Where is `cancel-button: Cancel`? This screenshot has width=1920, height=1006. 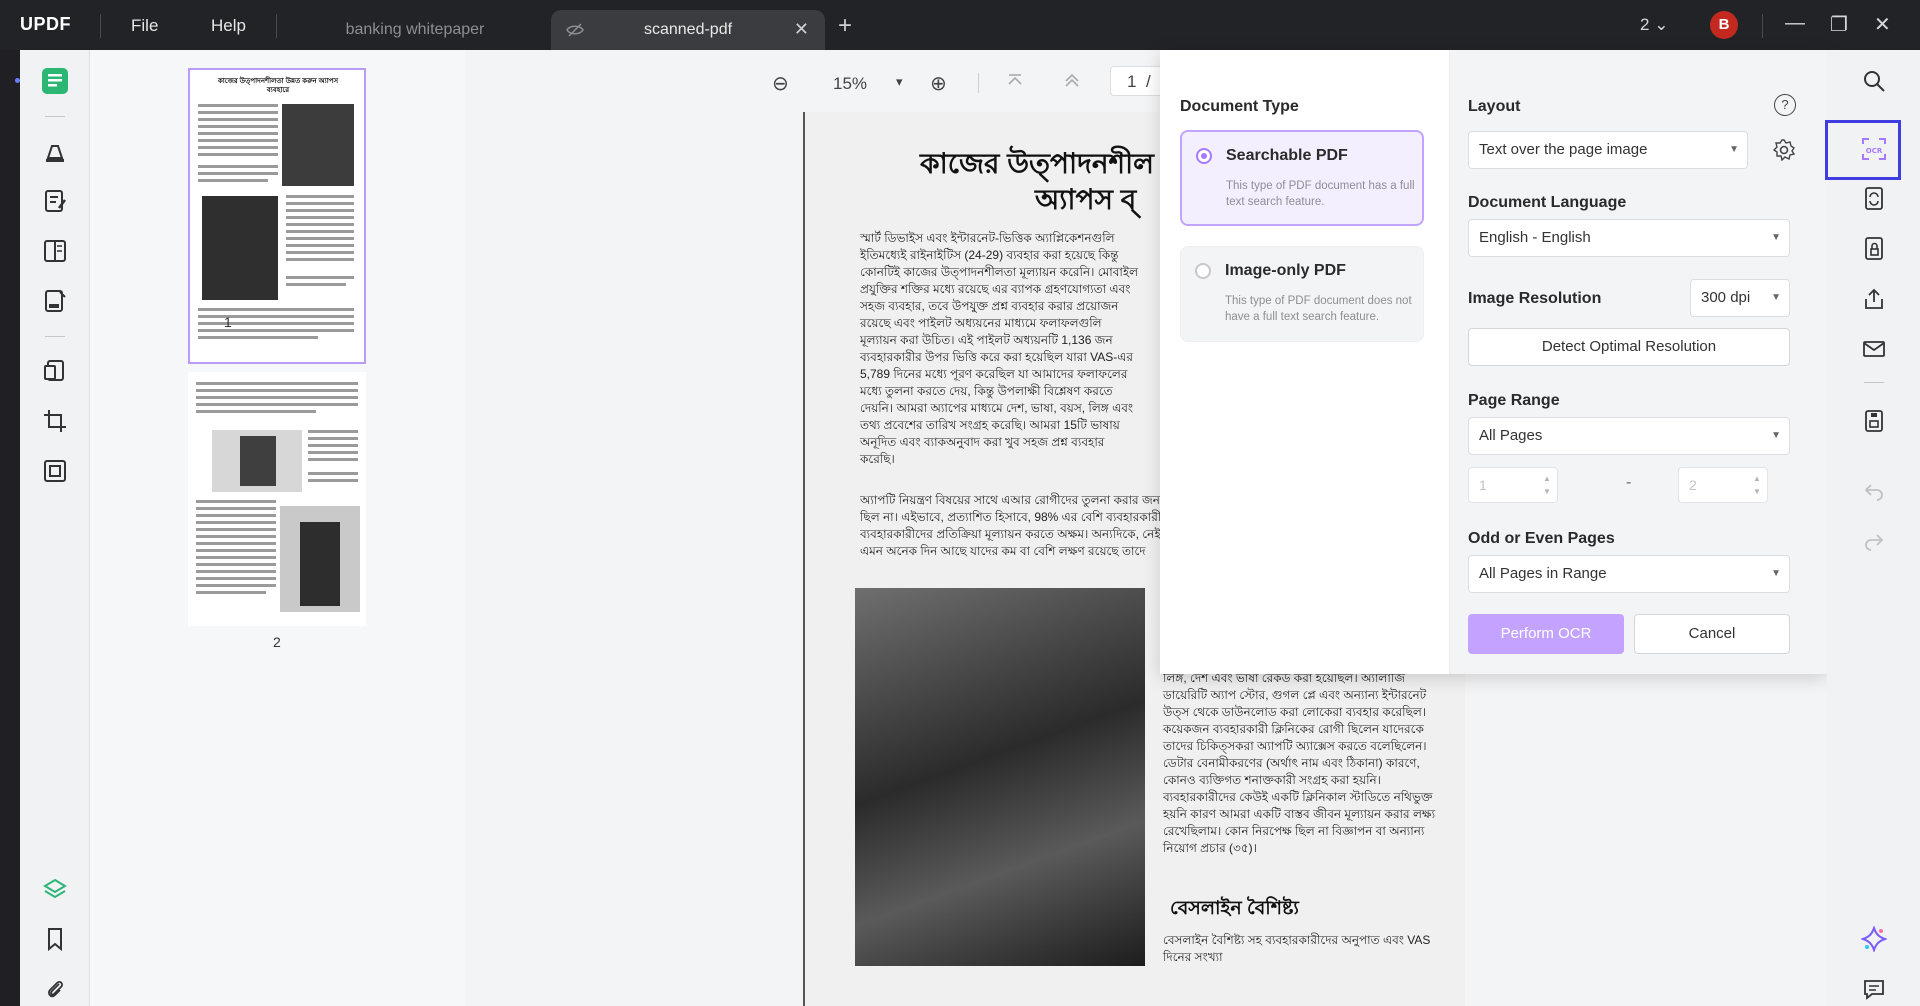 cancel-button: Cancel is located at coordinates (1712, 634).